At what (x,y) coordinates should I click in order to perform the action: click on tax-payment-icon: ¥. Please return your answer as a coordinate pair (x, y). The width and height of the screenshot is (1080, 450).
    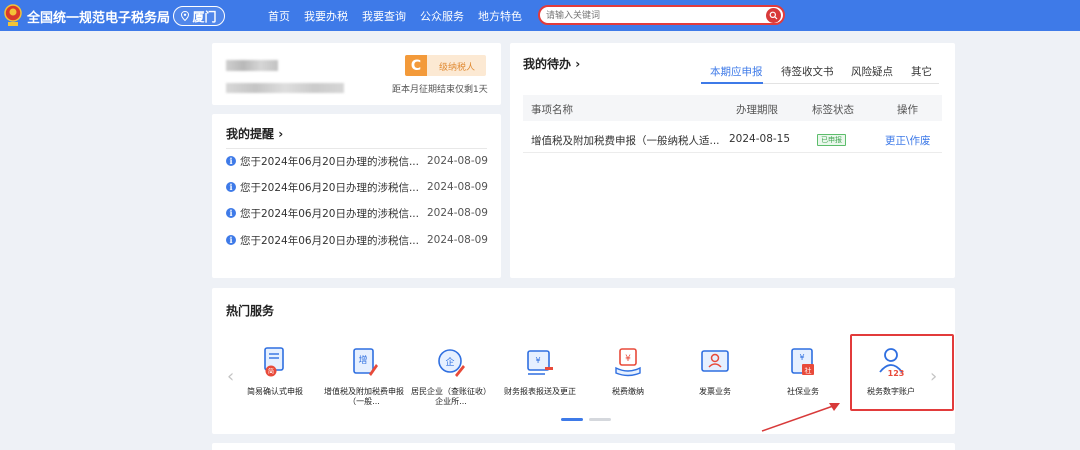
    Looking at the image, I should click on (628, 362).